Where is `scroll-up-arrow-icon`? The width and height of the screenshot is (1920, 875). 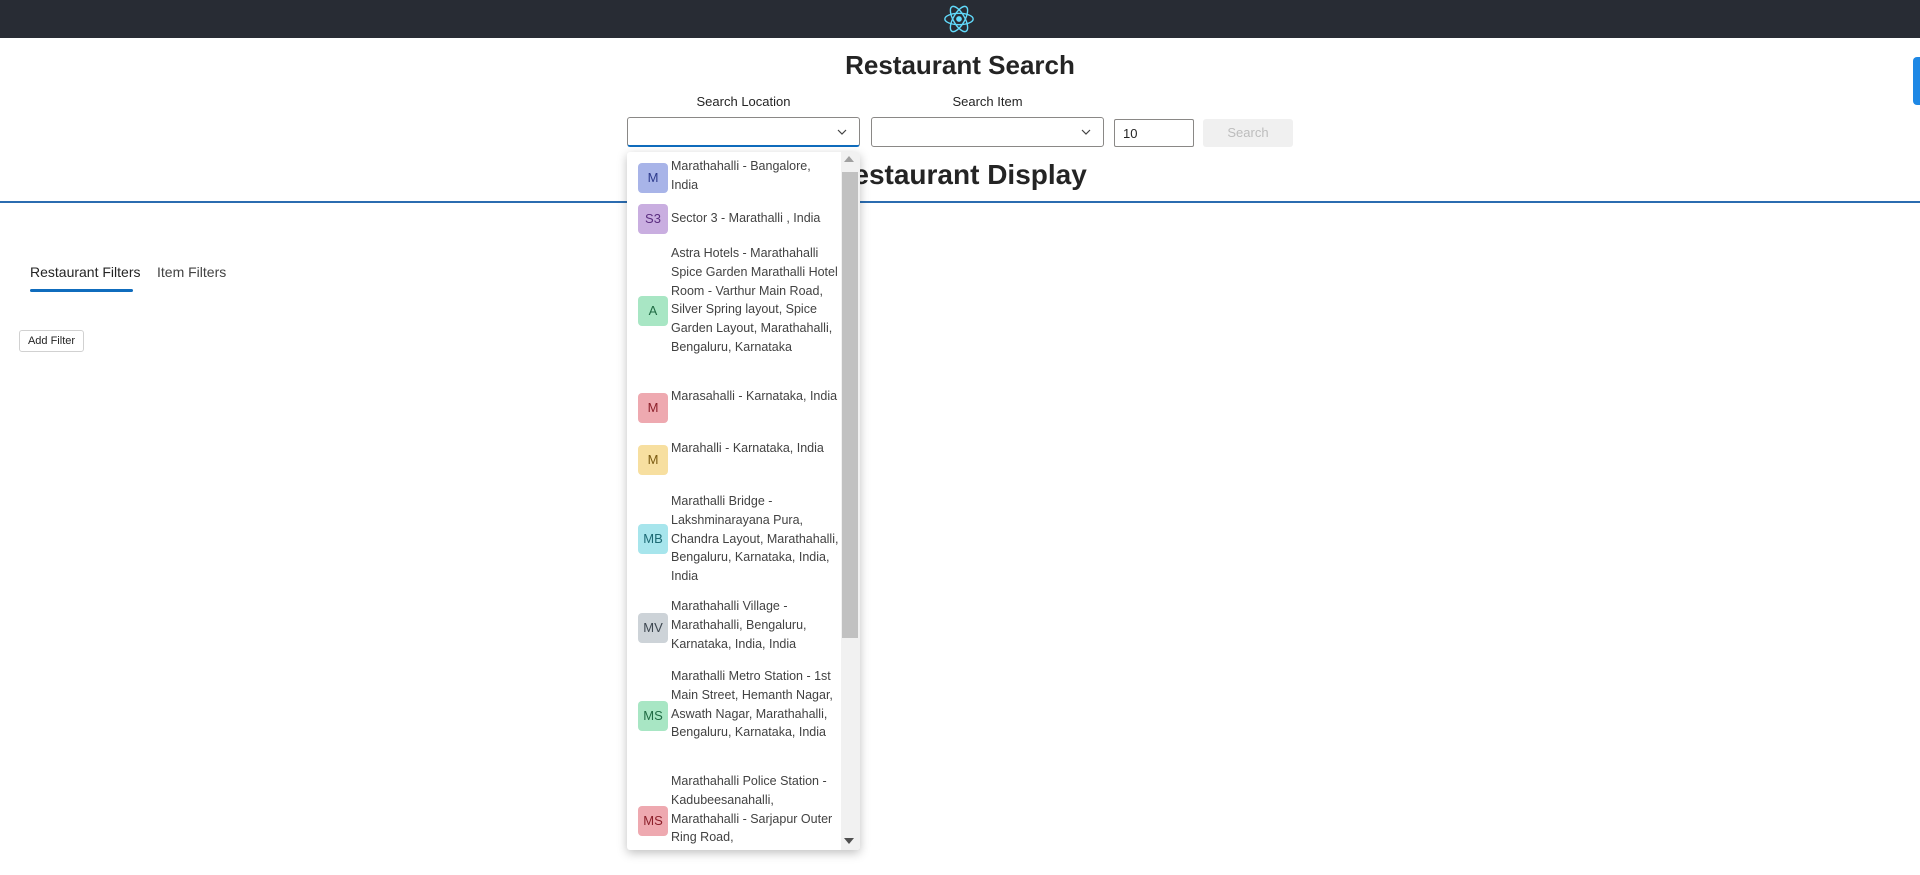
scroll-up-arrow-icon is located at coordinates (849, 159).